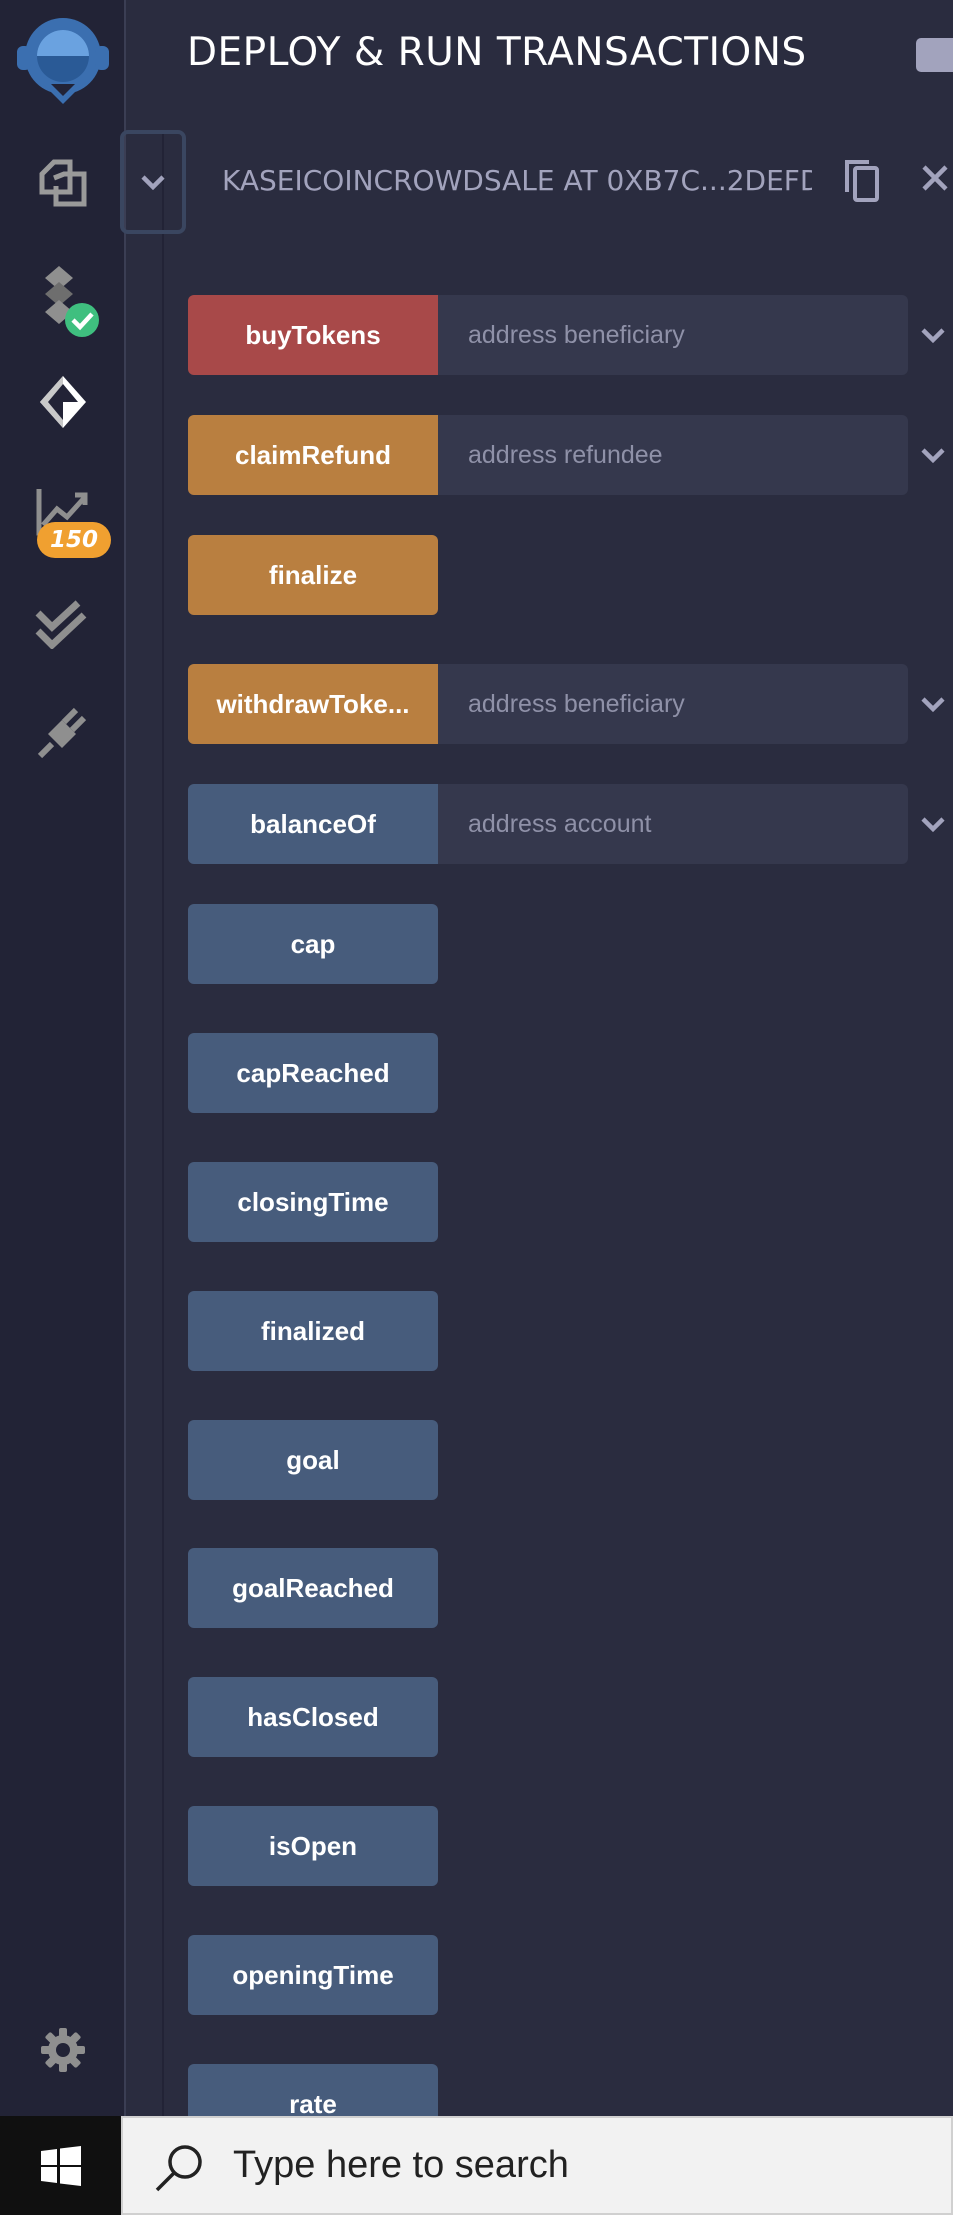  What do you see at coordinates (63, 624) in the screenshot?
I see `unit-test-icon` at bounding box center [63, 624].